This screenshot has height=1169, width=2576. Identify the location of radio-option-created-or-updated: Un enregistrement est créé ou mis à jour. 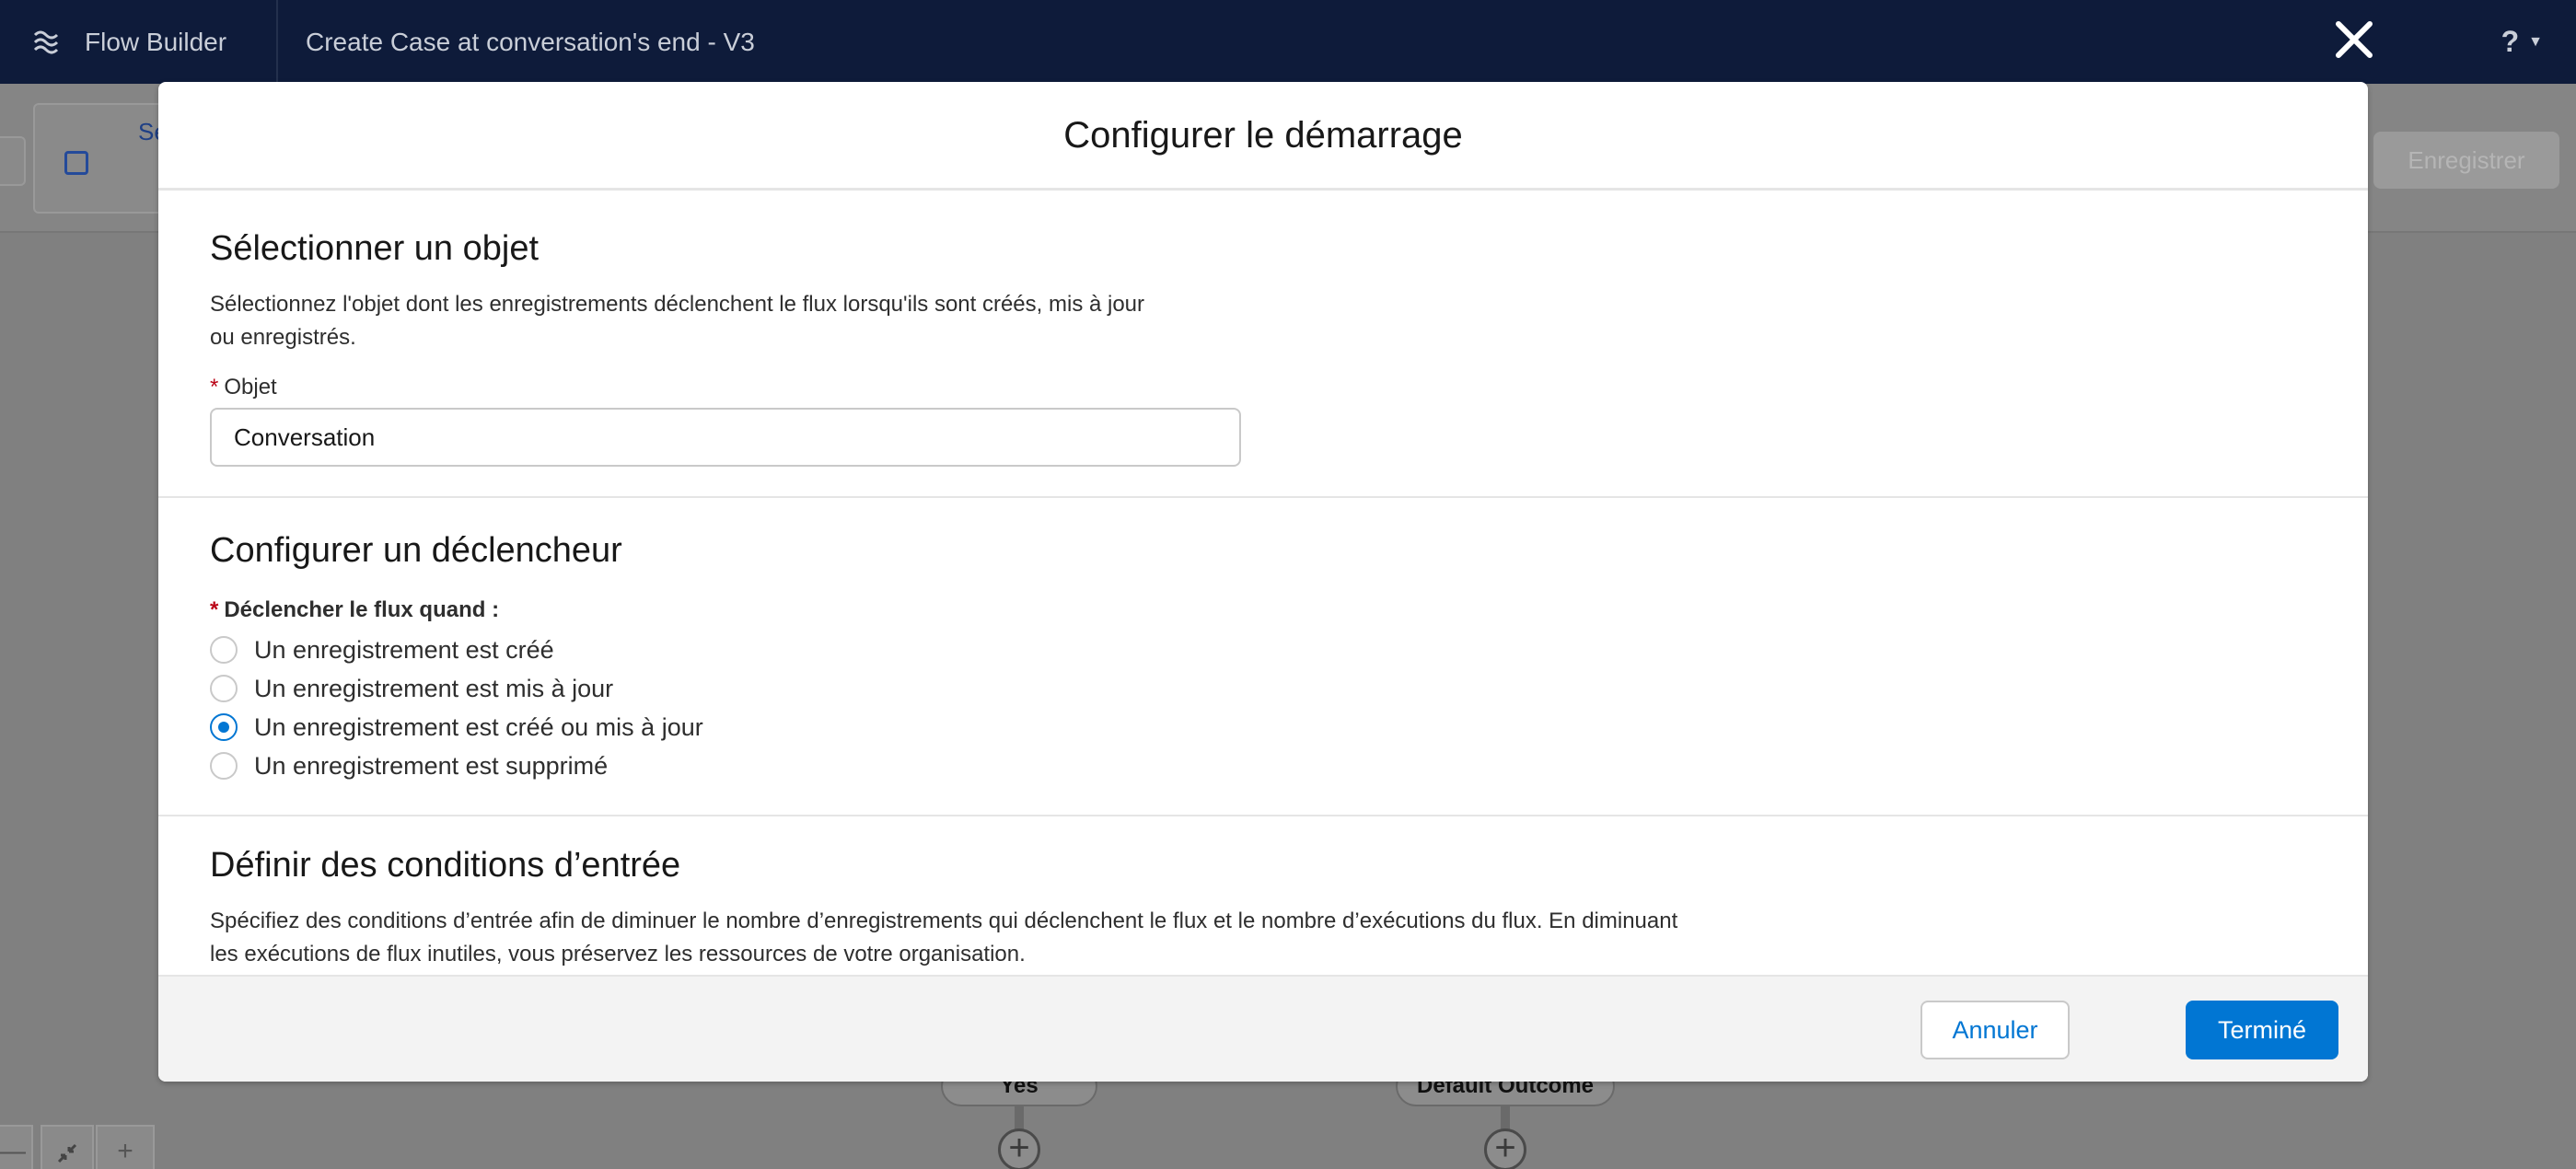
(456, 727).